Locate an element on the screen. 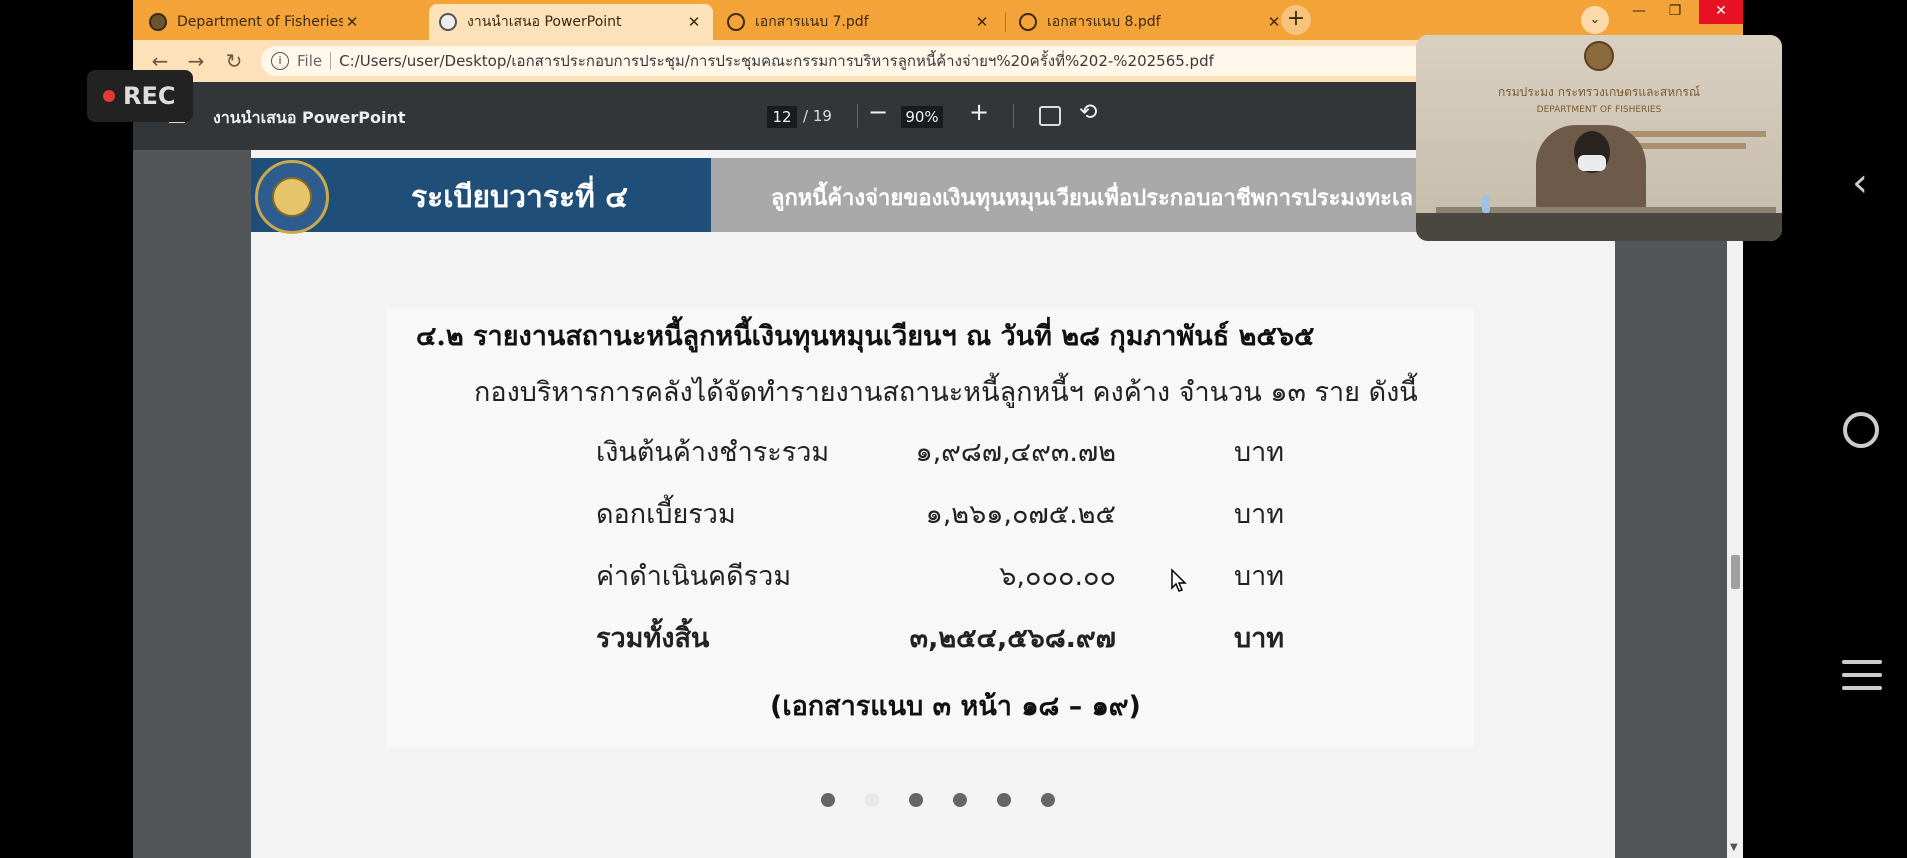 This screenshot has height=858, width=1907. row-label: ค่าดำเนินคดีรวม is located at coordinates (694, 576).